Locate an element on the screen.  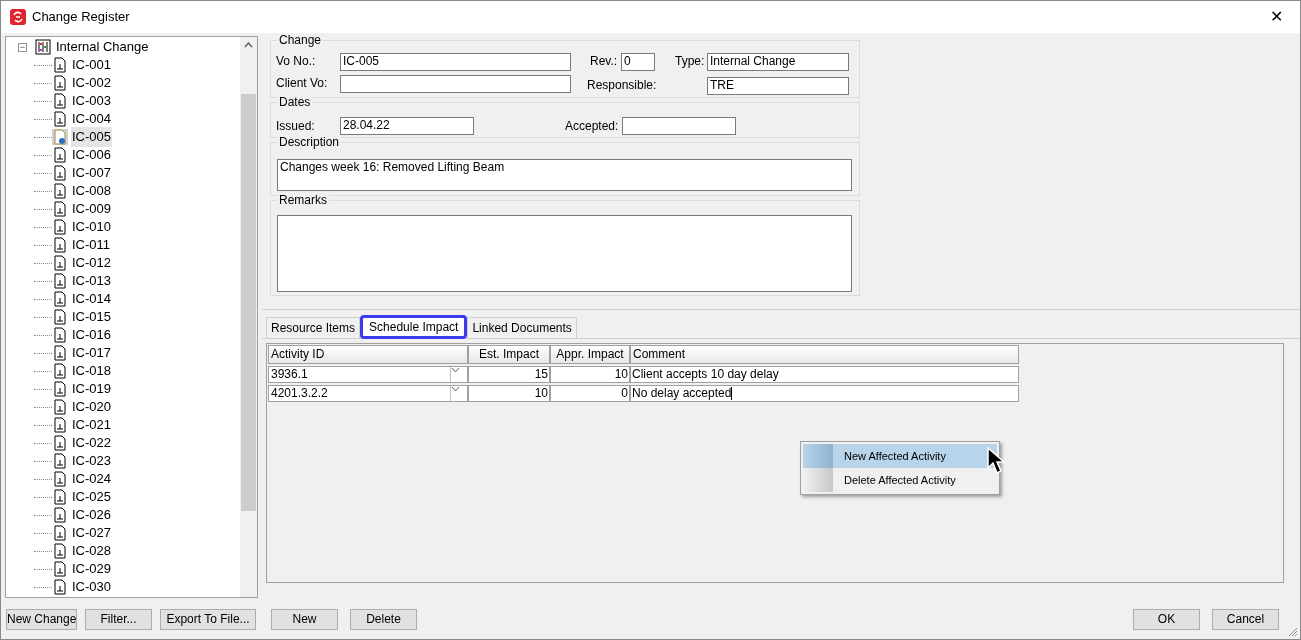
tree-item: IC-024 is located at coordinates (92, 479).